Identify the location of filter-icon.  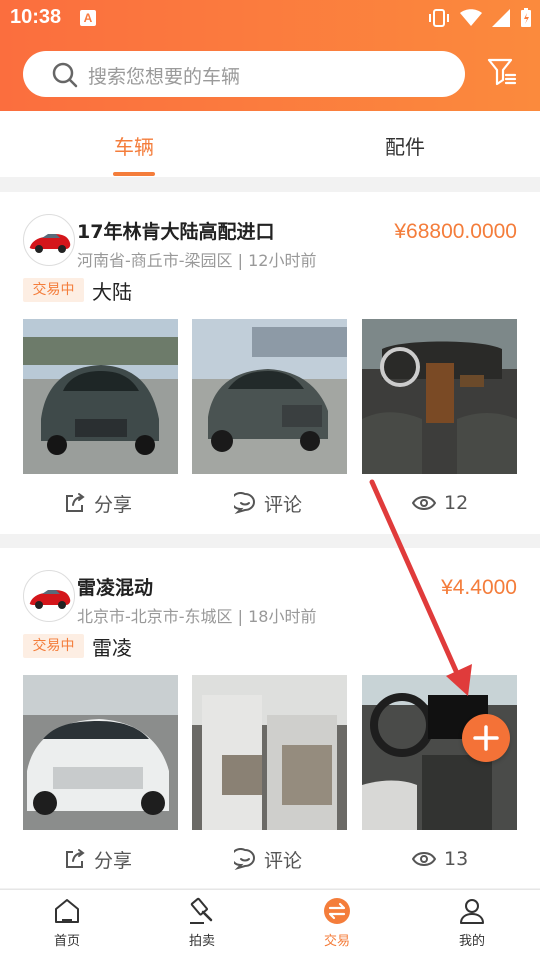
(502, 72).